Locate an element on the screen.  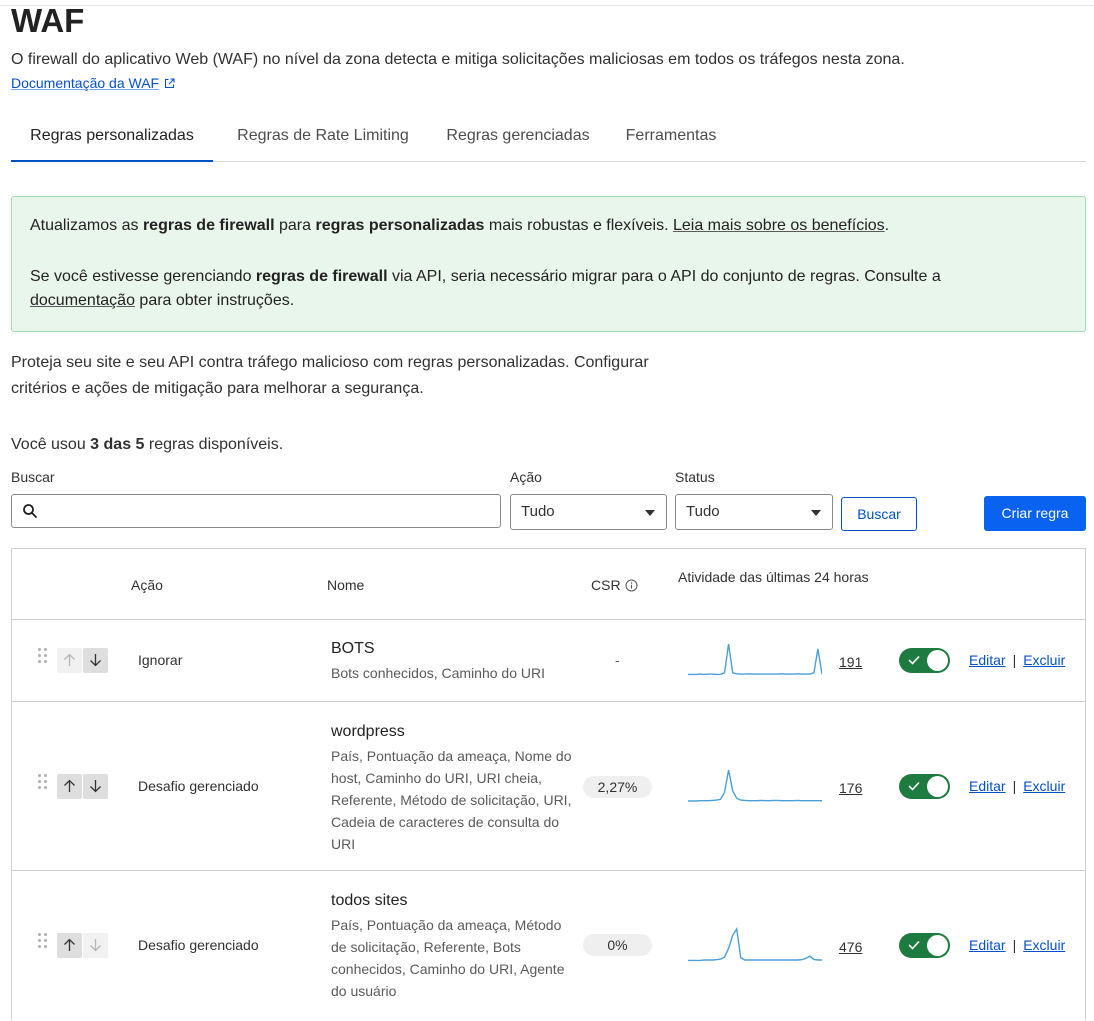
rule-name: wordpress is located at coordinates (368, 731).